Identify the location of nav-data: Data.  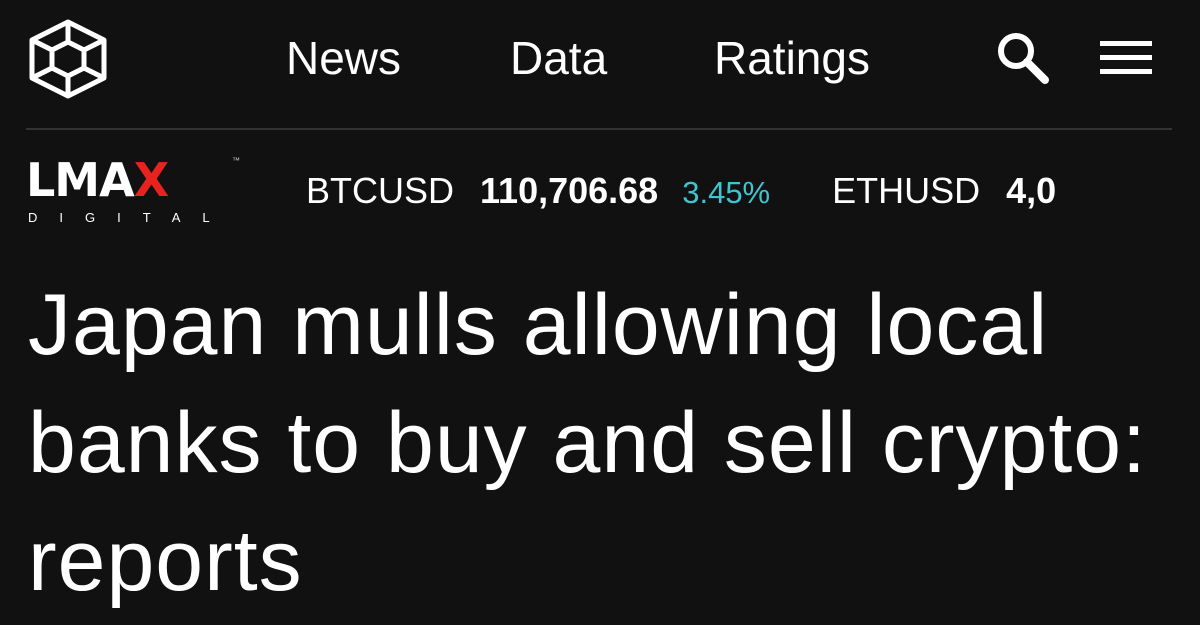
(558, 58).